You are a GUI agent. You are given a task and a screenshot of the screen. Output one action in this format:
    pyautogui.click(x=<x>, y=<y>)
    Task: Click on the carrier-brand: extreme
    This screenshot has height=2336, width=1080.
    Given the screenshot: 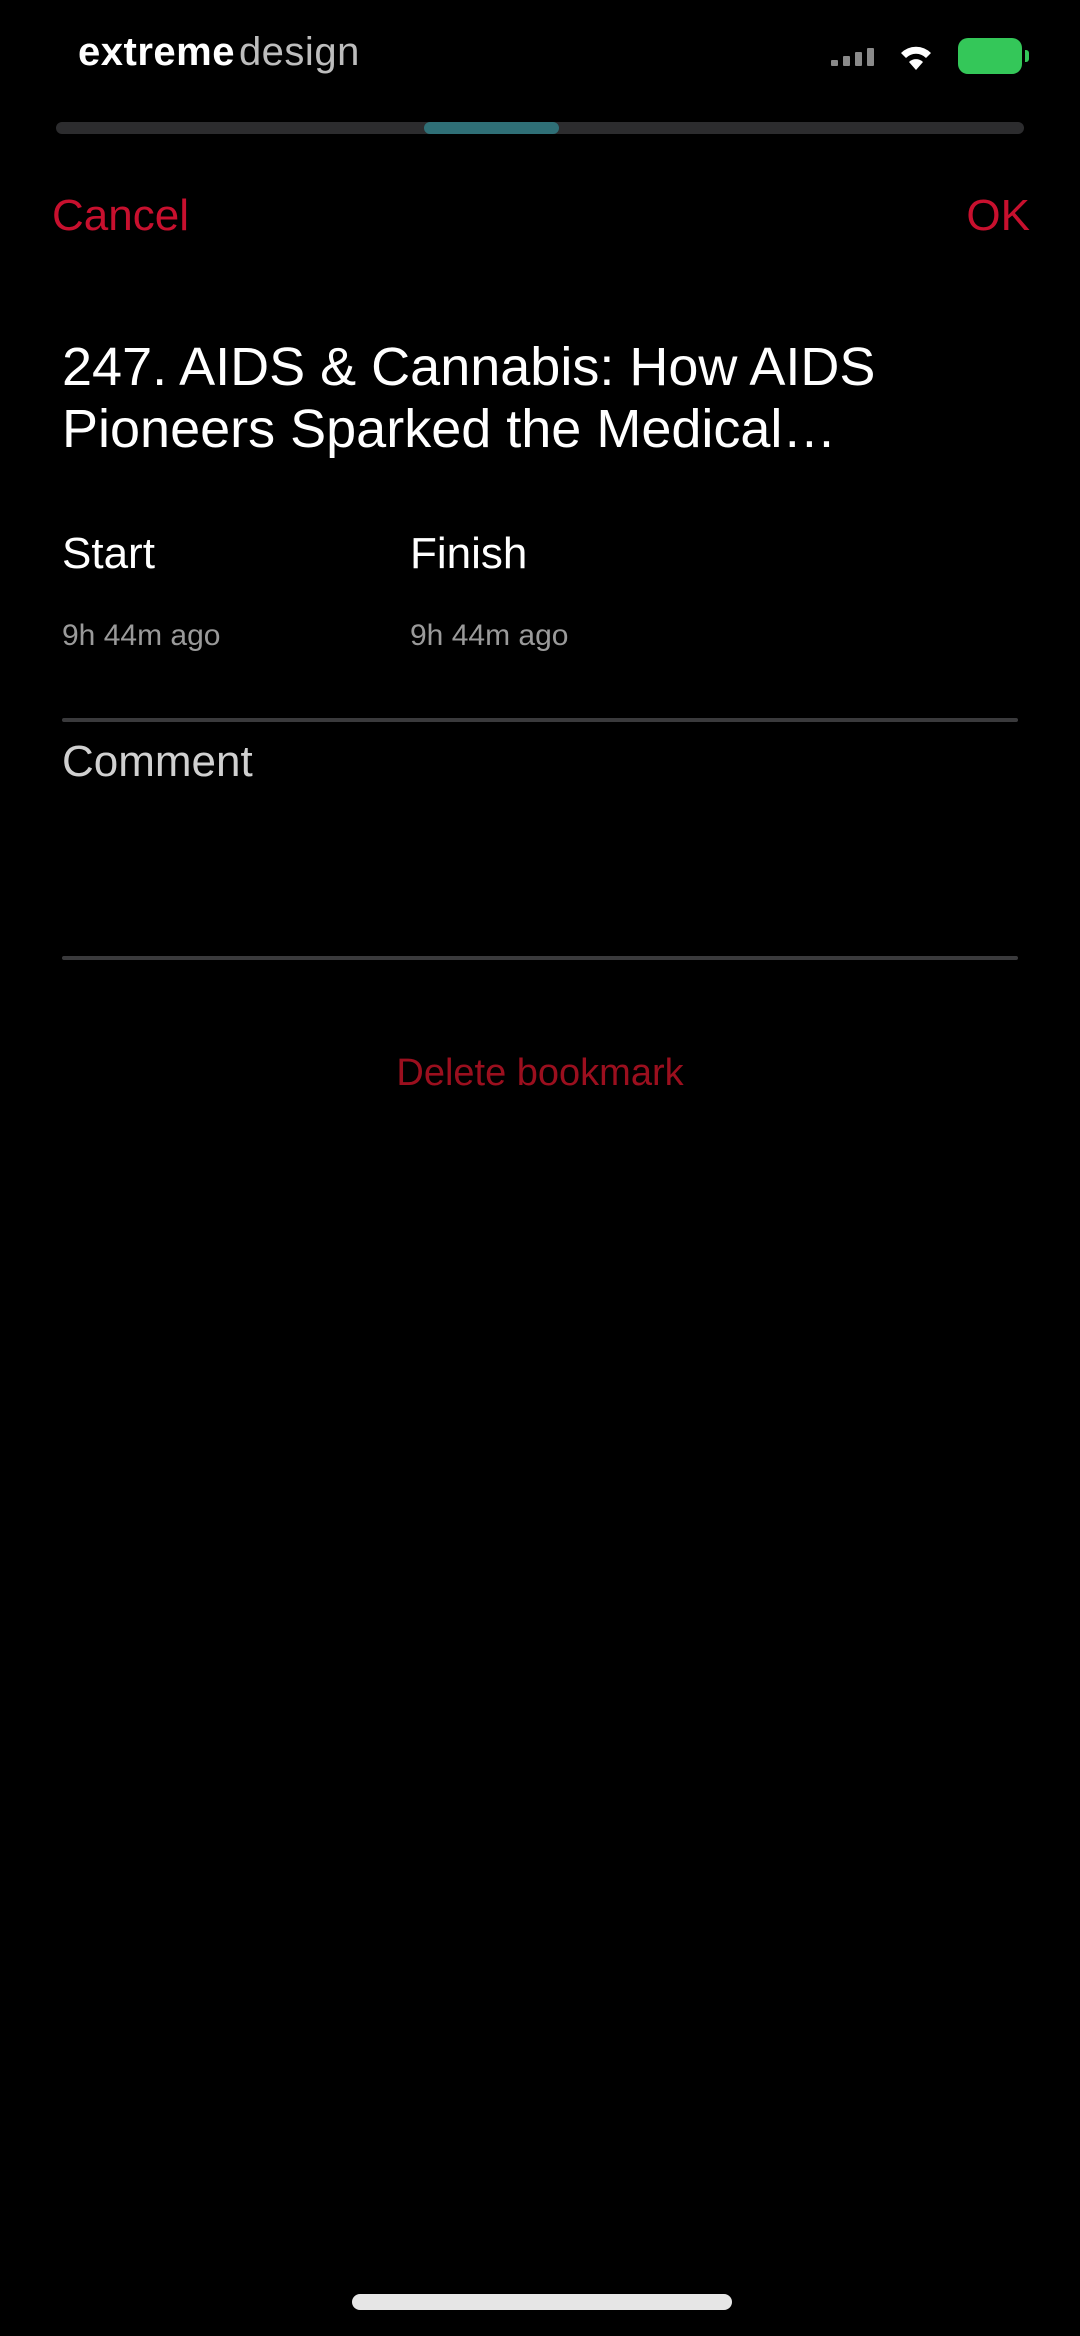 What is the action you would take?
    pyautogui.click(x=156, y=52)
    